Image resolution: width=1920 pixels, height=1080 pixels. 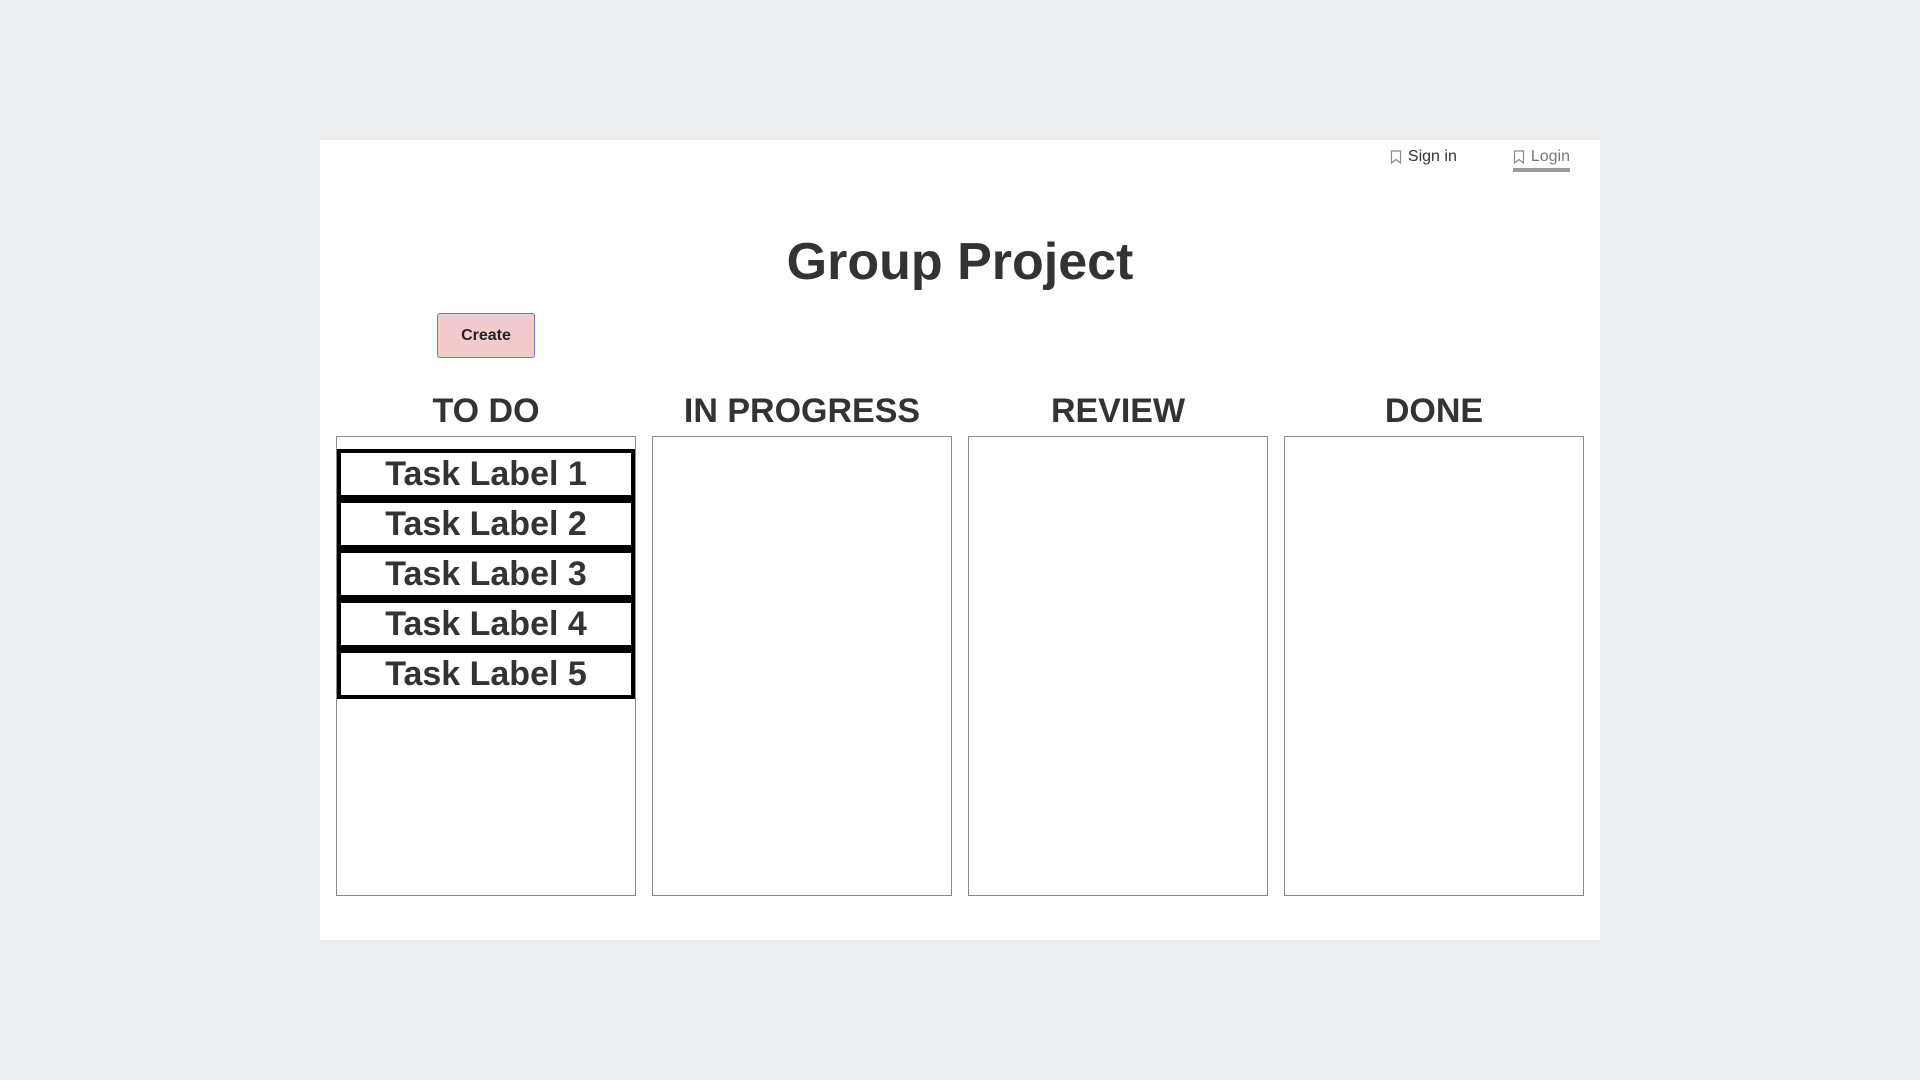 I want to click on column-done: DONE, so click(x=1434, y=643).